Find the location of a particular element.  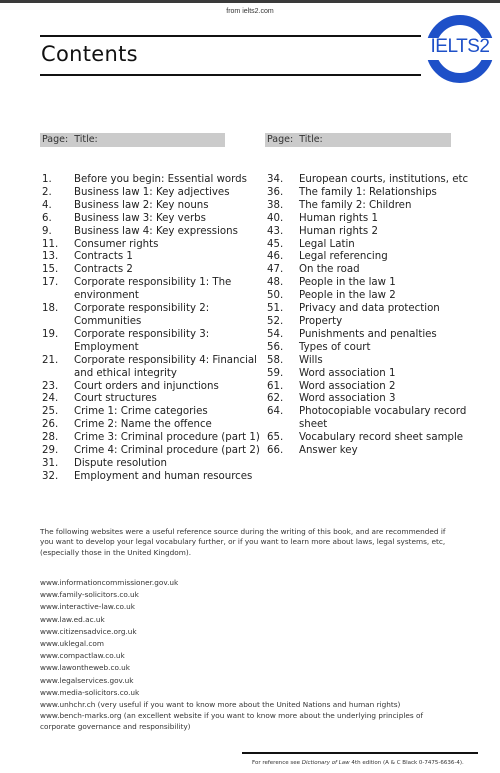

toc-entry: 36. The family 1: Relationships is located at coordinates (379, 193).